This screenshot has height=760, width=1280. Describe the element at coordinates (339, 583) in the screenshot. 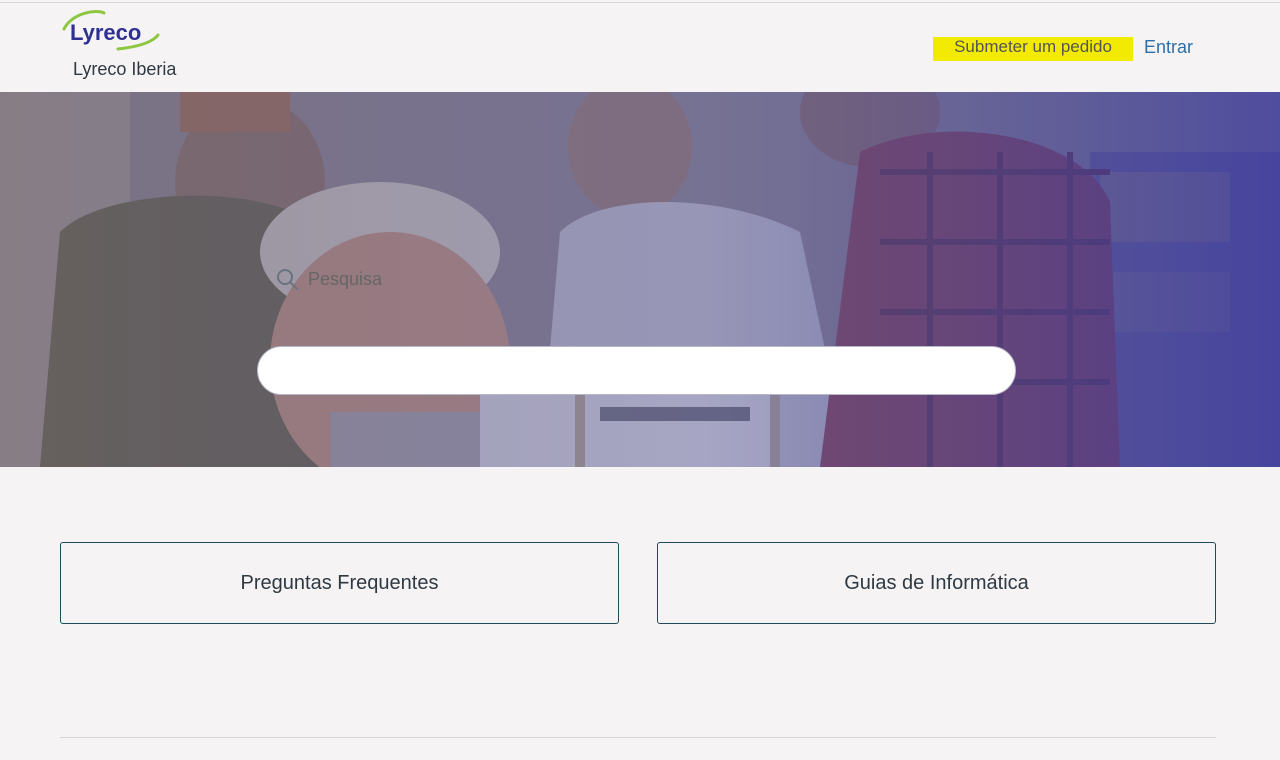

I see `category-card-faq: Preguntas Frequentes` at that location.